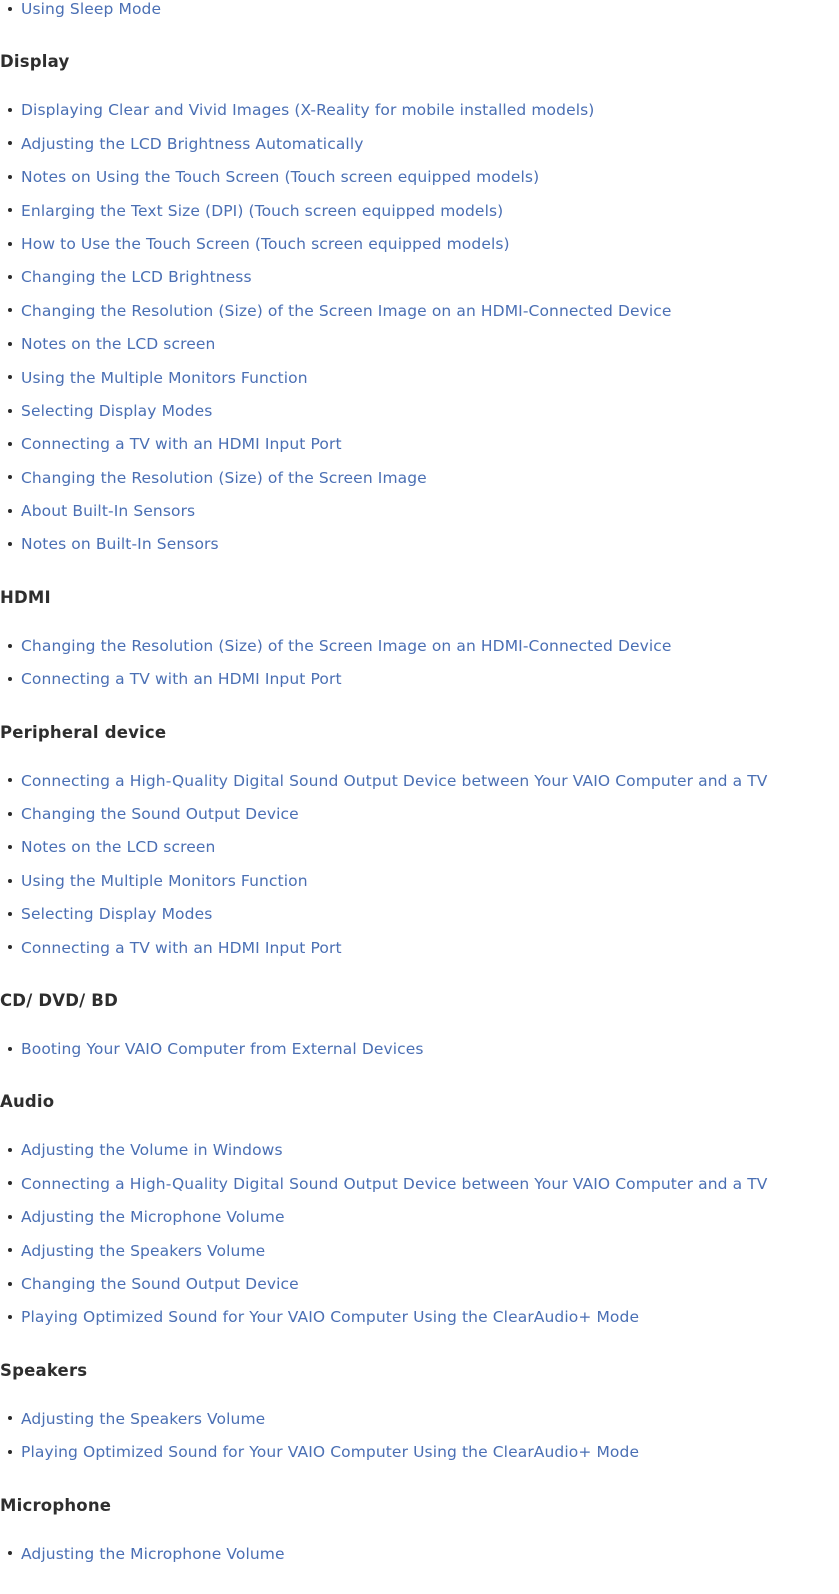 This screenshot has width=839, height=1594. What do you see at coordinates (419, 1149) in the screenshot?
I see `list-item: Adjusting the Volume in Windows` at bounding box center [419, 1149].